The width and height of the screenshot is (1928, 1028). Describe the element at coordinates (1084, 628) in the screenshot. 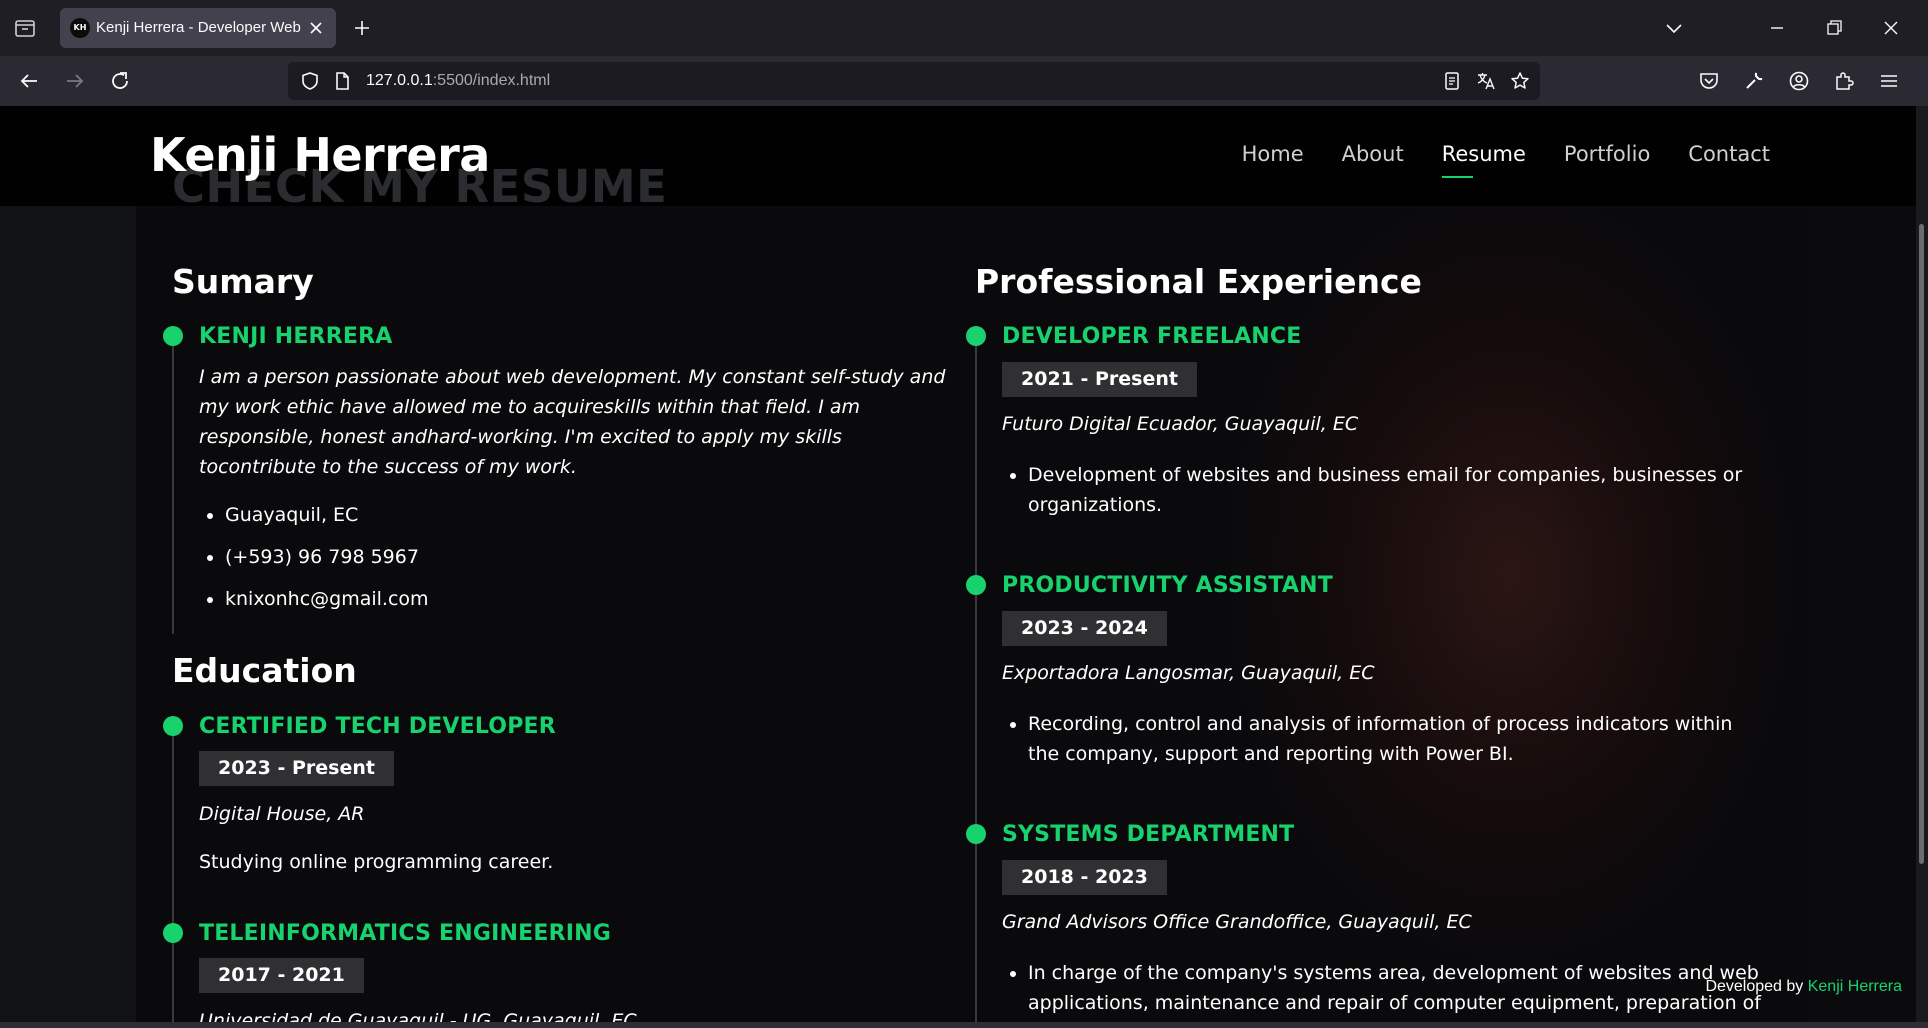

I see `experience-years-badge: 2023 - 2024` at that location.